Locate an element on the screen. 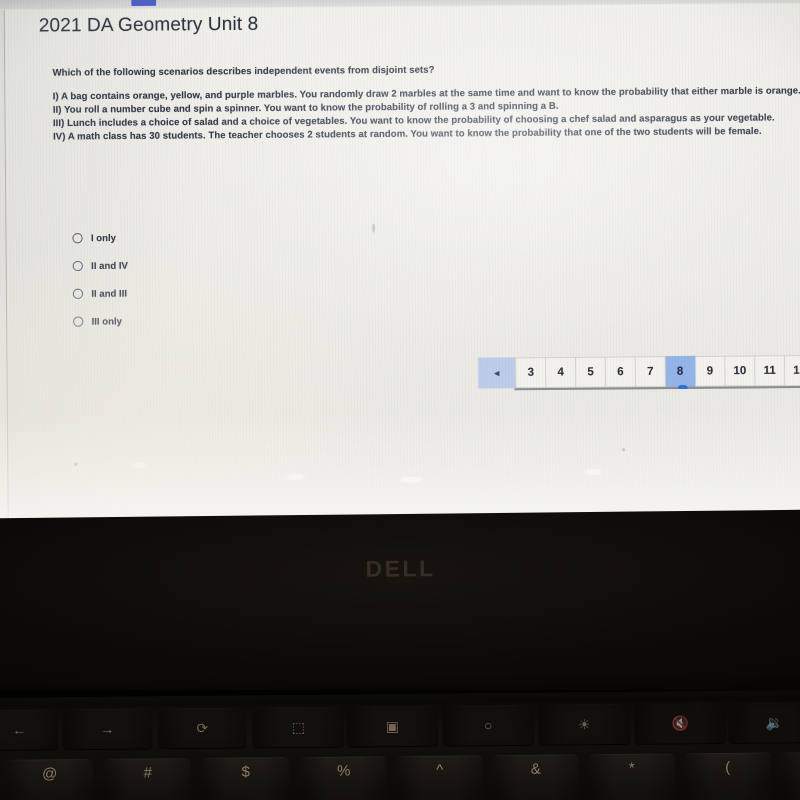  pagination-page-8-current: 8 is located at coordinates (680, 371).